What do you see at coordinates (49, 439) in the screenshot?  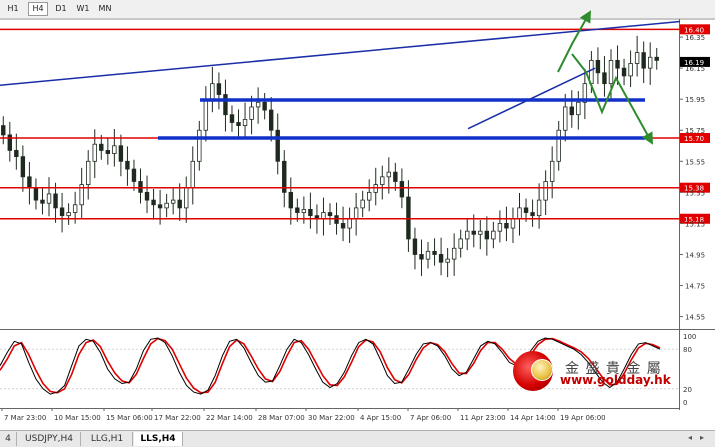 I see `chart-tab-usdjpy-h4: USDJPY,H4` at bounding box center [49, 439].